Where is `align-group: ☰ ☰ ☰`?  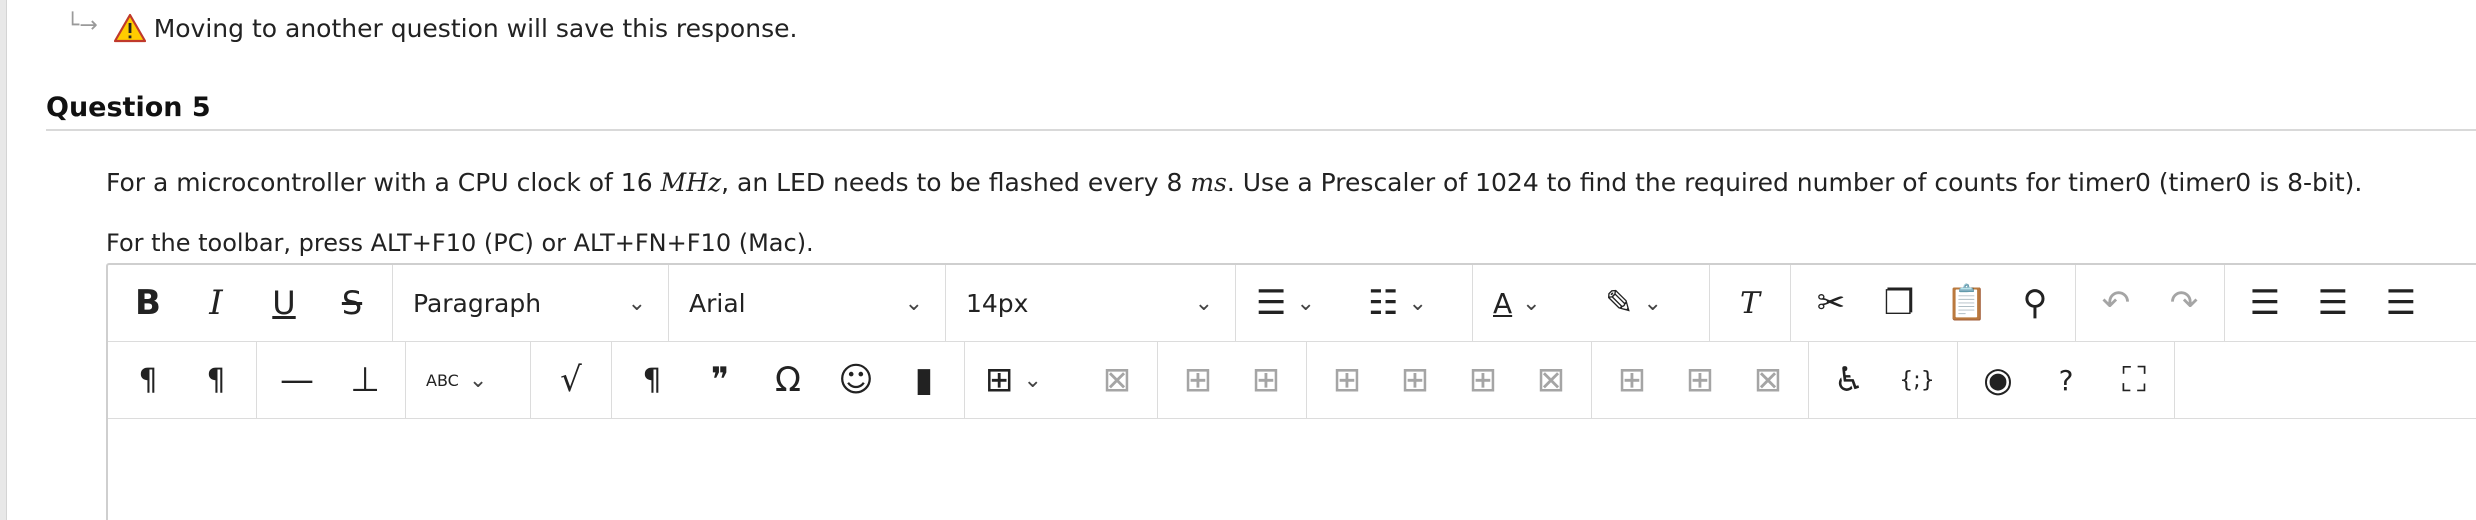
align-group: ☰ ☰ ☰ is located at coordinates (2333, 303).